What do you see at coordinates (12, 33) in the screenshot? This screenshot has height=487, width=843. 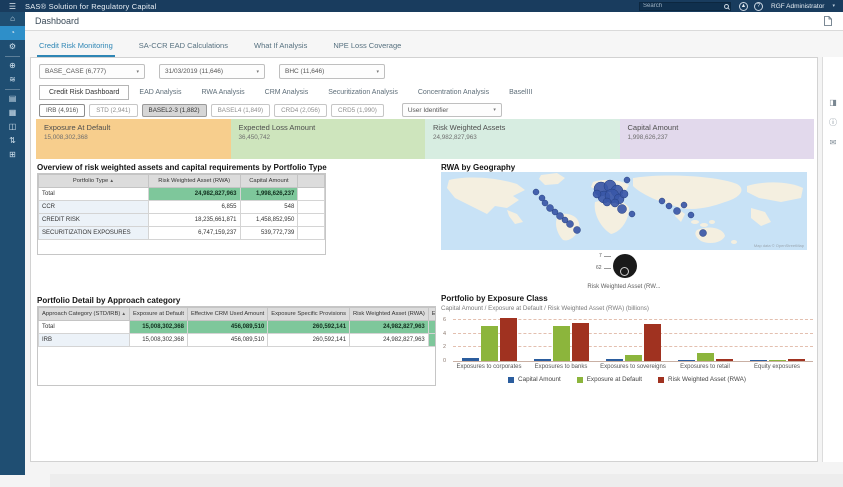 I see `sidebar-item-dashboard: ◔` at bounding box center [12, 33].